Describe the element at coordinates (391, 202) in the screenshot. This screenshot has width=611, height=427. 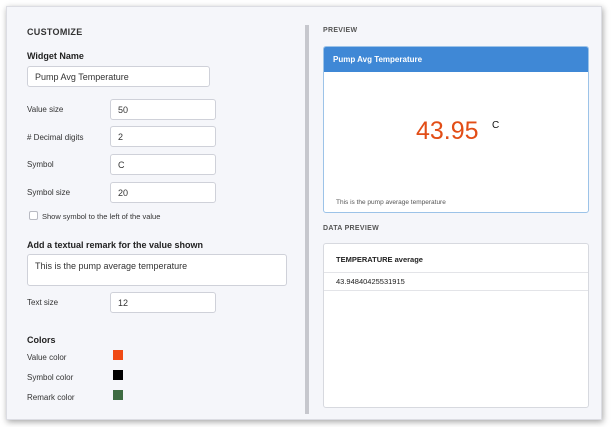
I see `widget-preview-remark: This is the pump average temperature` at that location.